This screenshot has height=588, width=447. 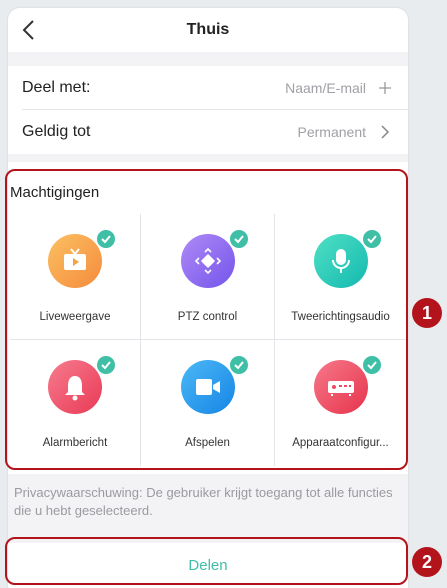 What do you see at coordinates (75, 387) in the screenshot?
I see `bell-icon` at bounding box center [75, 387].